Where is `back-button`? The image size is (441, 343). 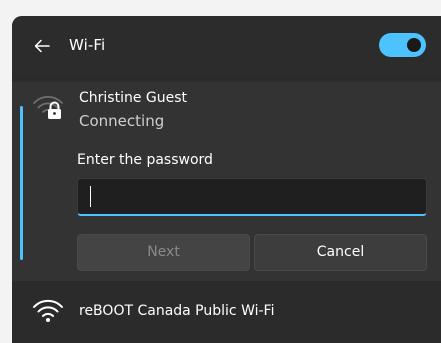 back-button is located at coordinates (42, 46).